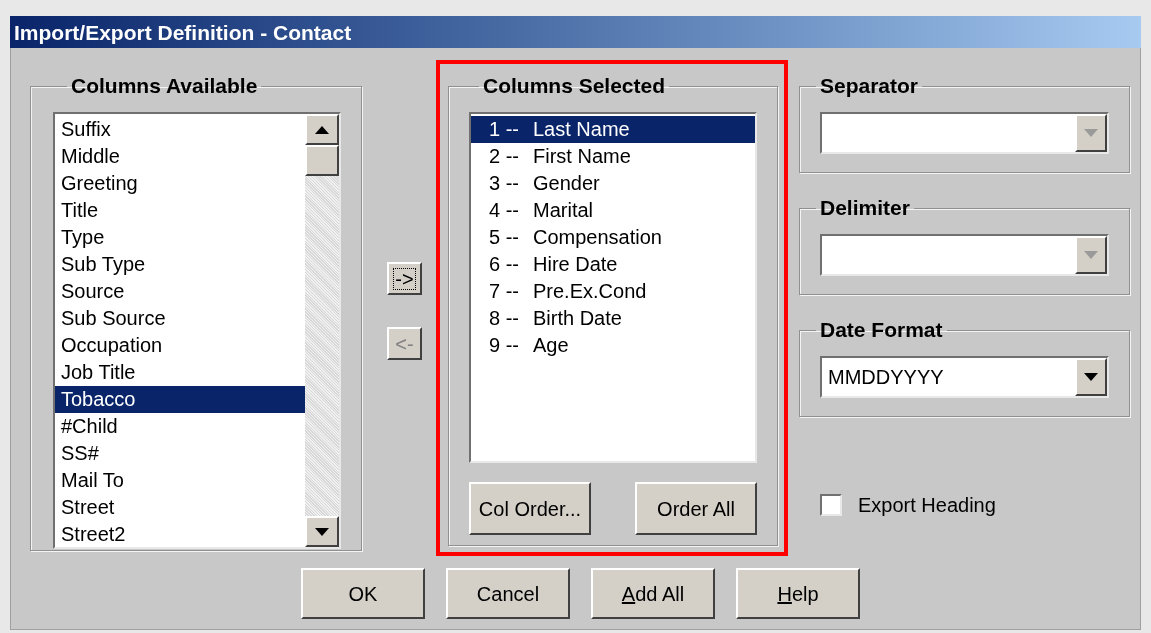 The width and height of the screenshot is (1151, 633). What do you see at coordinates (613, 156) in the screenshot?
I see `list-item: 2 -- First Name` at bounding box center [613, 156].